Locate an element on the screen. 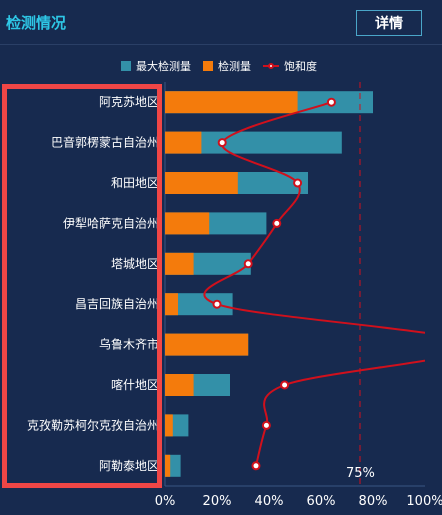 This screenshot has height=515, width=442. x-tick-label: 40% is located at coordinates (269, 501).